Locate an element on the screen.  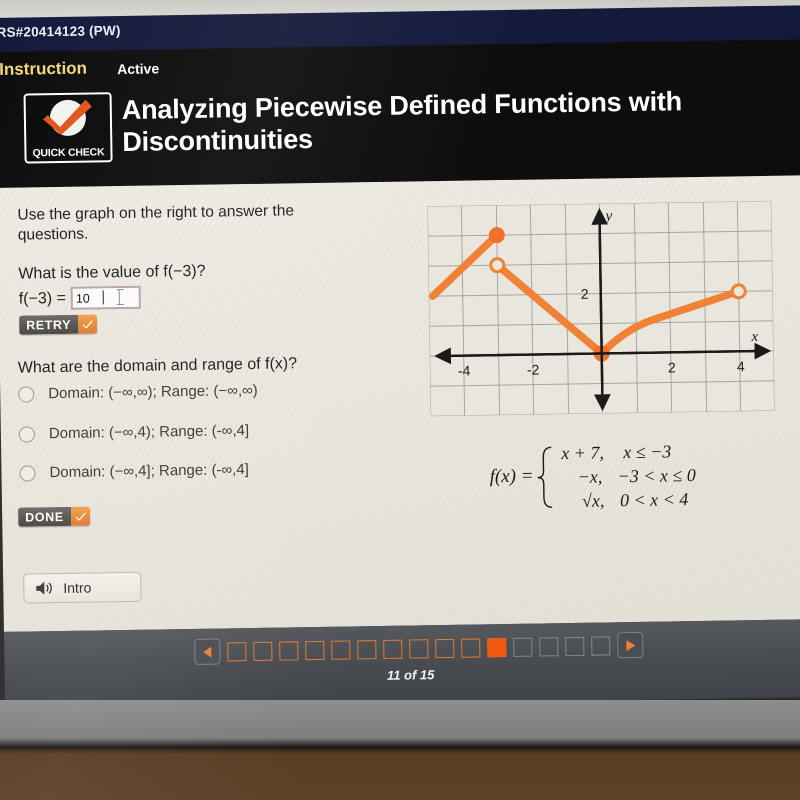
ytick-2: 2 is located at coordinates (585, 294).